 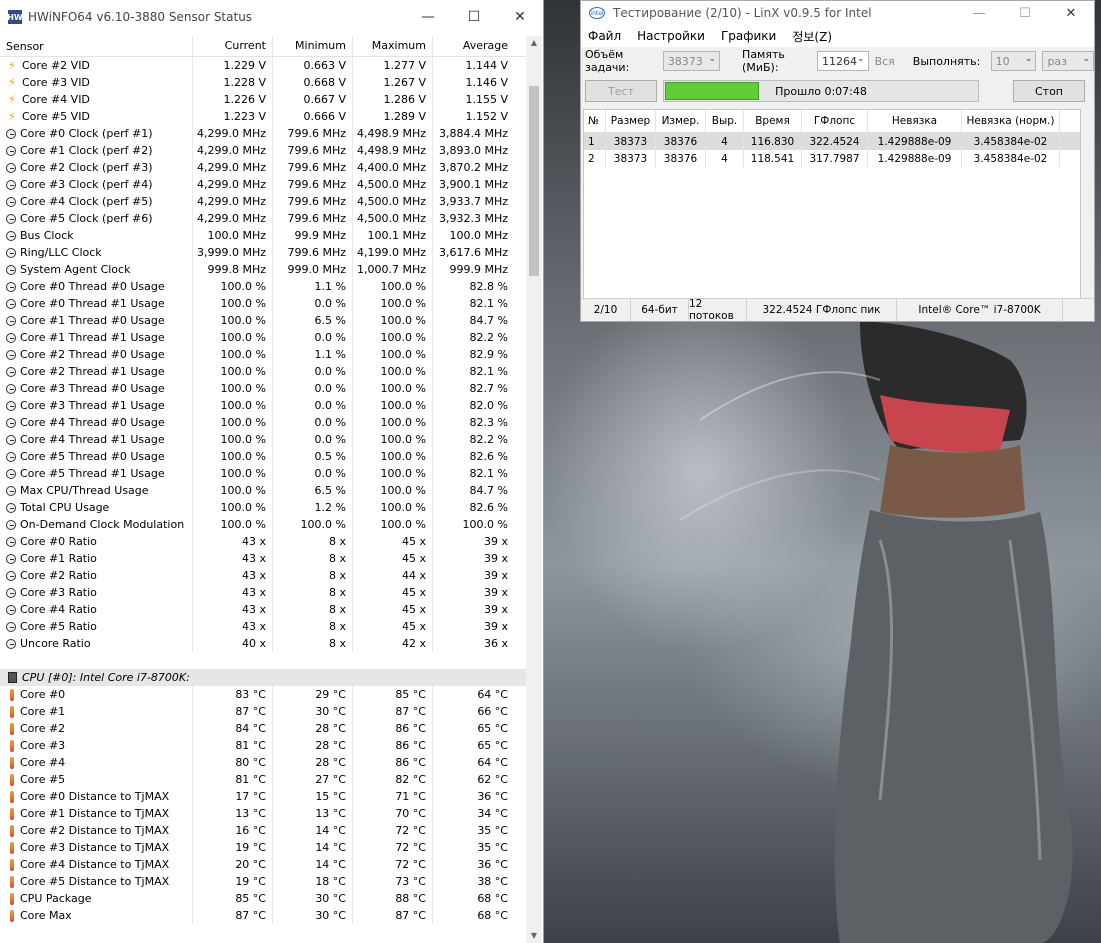 What do you see at coordinates (1068, 61) in the screenshot?
I see `run-unit-combo: раз ⌄` at bounding box center [1068, 61].